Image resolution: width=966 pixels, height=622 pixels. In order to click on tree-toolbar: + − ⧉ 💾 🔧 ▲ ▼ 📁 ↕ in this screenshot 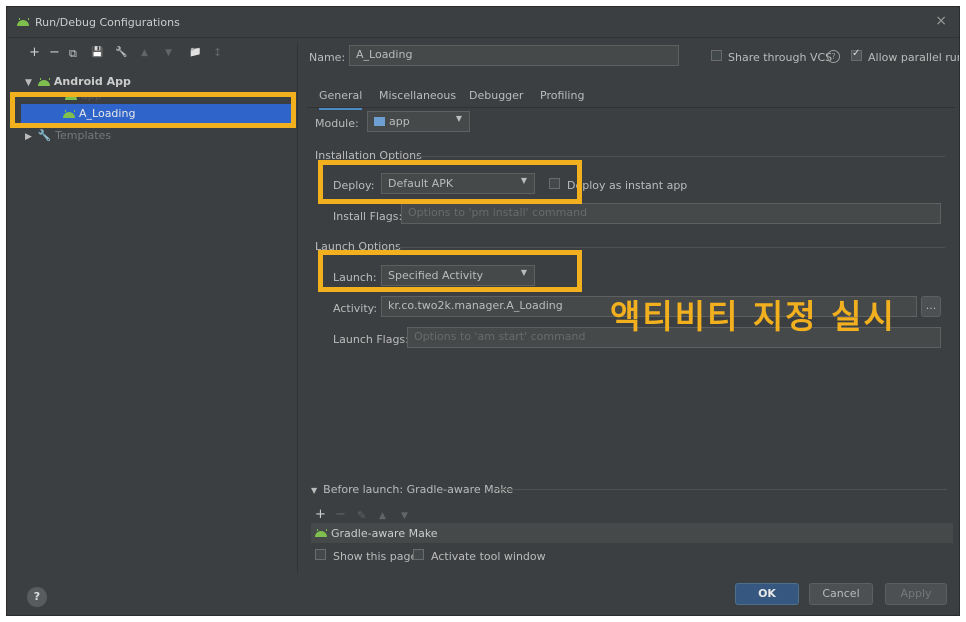, I will do `click(156, 53)`.